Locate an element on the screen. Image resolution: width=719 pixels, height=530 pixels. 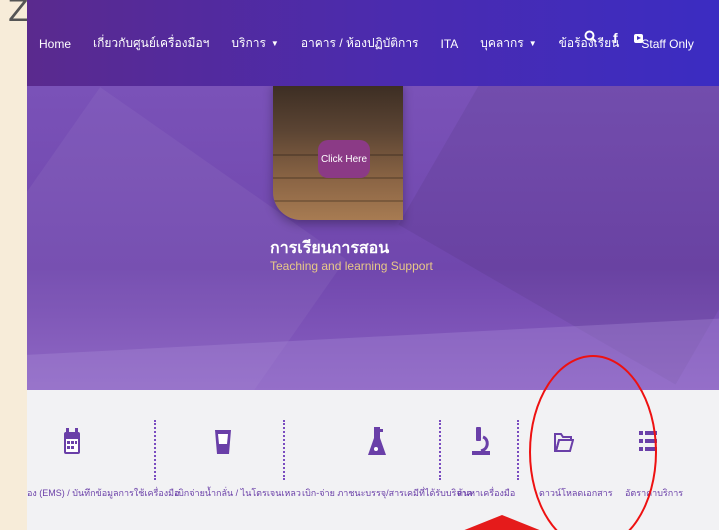
nav-item: Staff Only is located at coordinates (667, 44).